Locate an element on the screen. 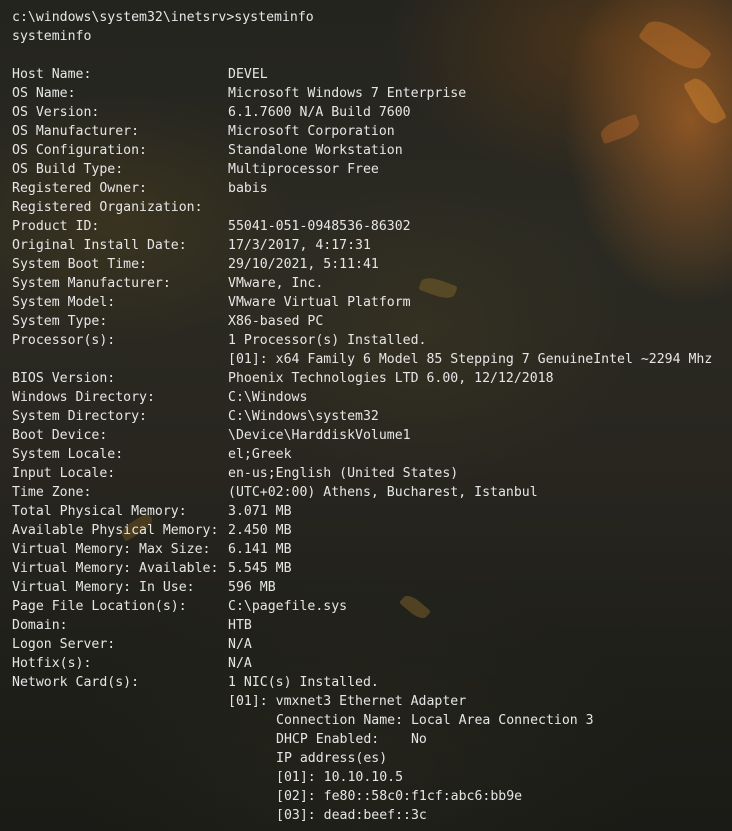 This screenshot has height=831, width=732. sysinfo-key: Page File Location(s): is located at coordinates (99, 606).